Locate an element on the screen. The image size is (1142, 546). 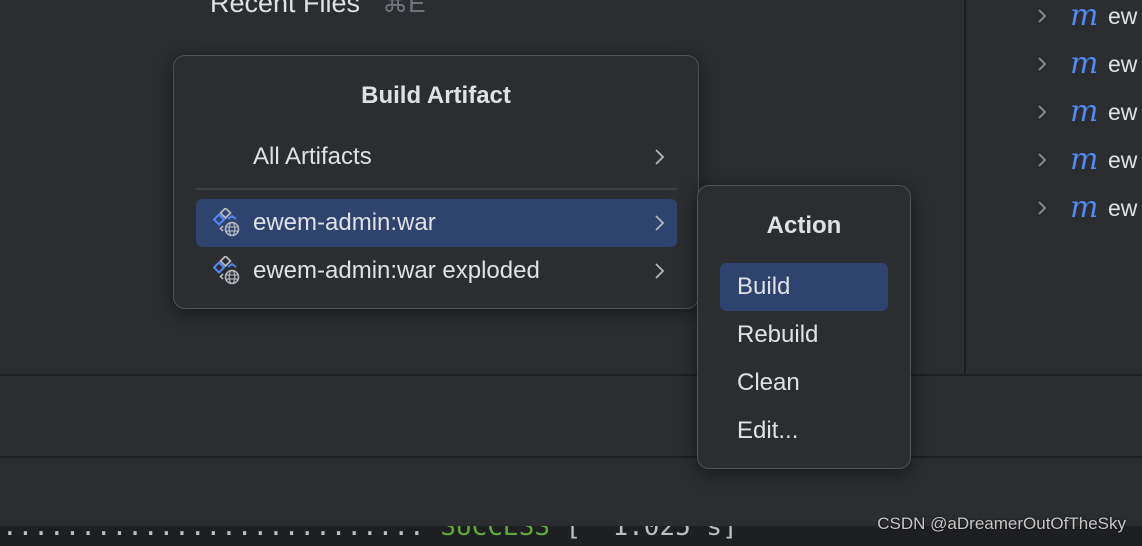
project-tree: m ew m ew m ew m ew m ew is located at coordinates (1086, 116).